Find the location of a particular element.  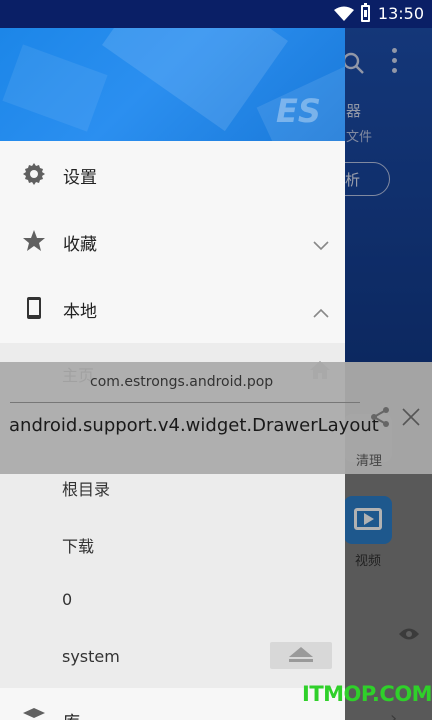

menu-item-local: 本地 is located at coordinates (172, 308).